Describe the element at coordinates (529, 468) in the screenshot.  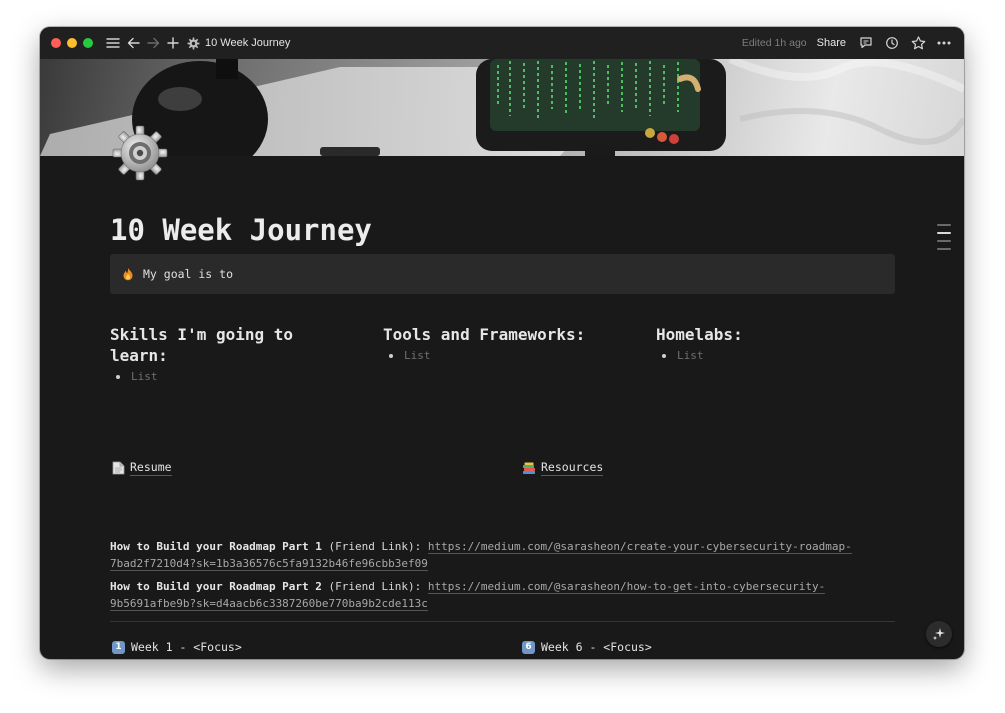
I see `books-icon` at that location.